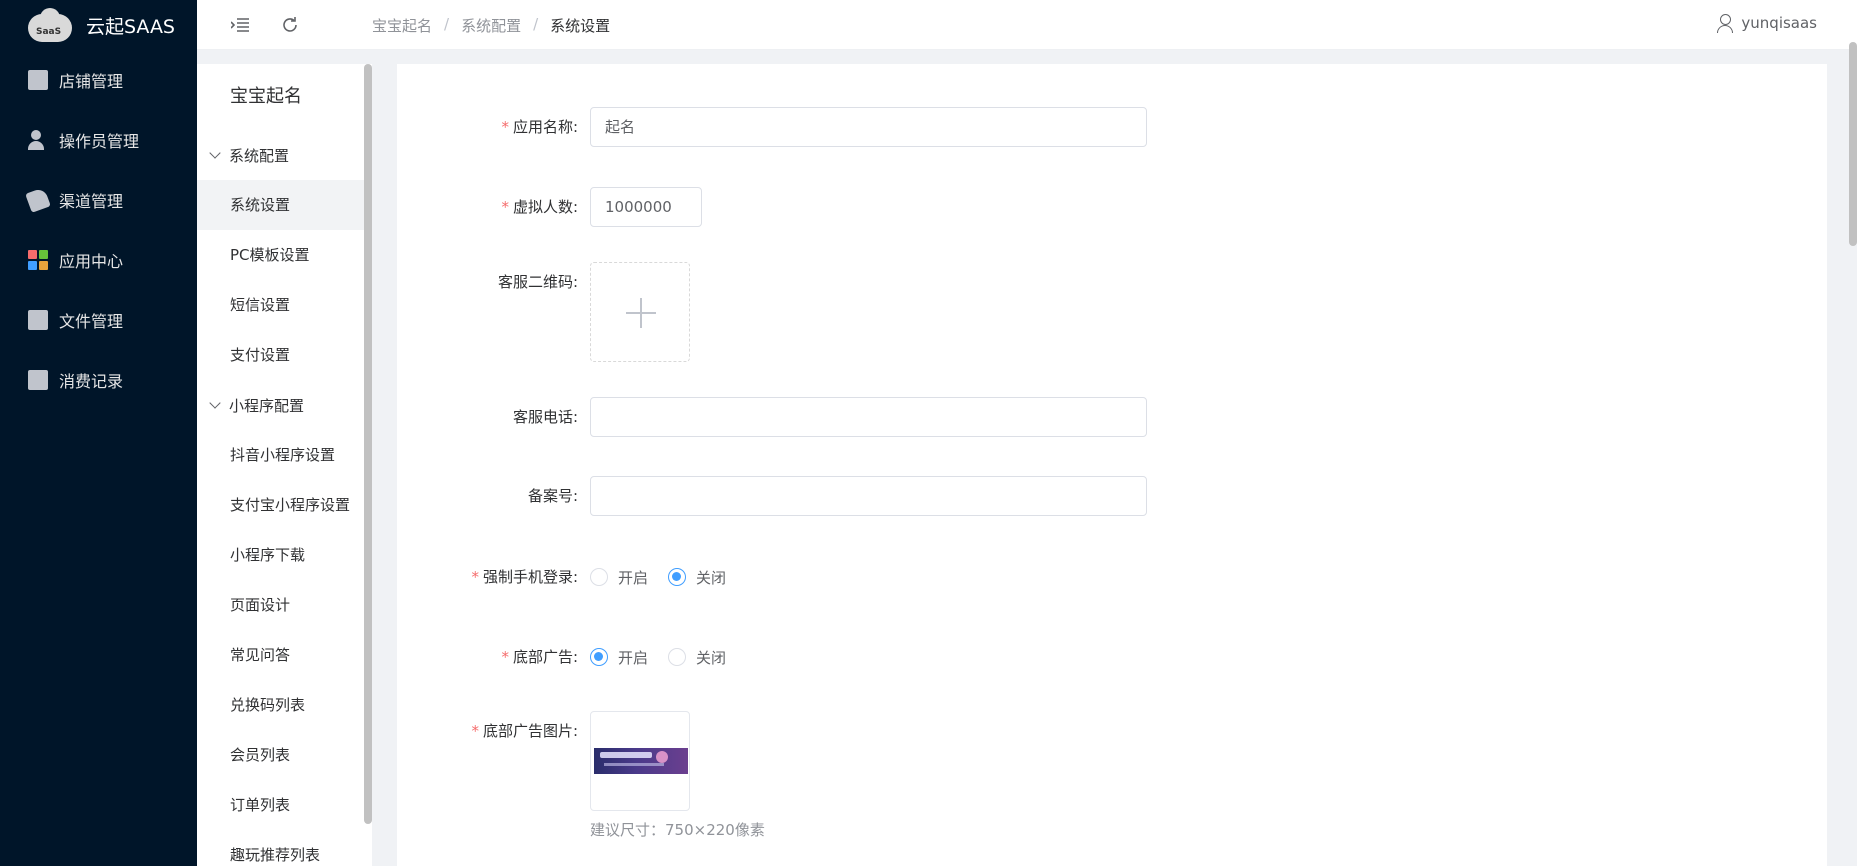  What do you see at coordinates (91, 381) in the screenshot?
I see `nav-item-label: 消费记录` at bounding box center [91, 381].